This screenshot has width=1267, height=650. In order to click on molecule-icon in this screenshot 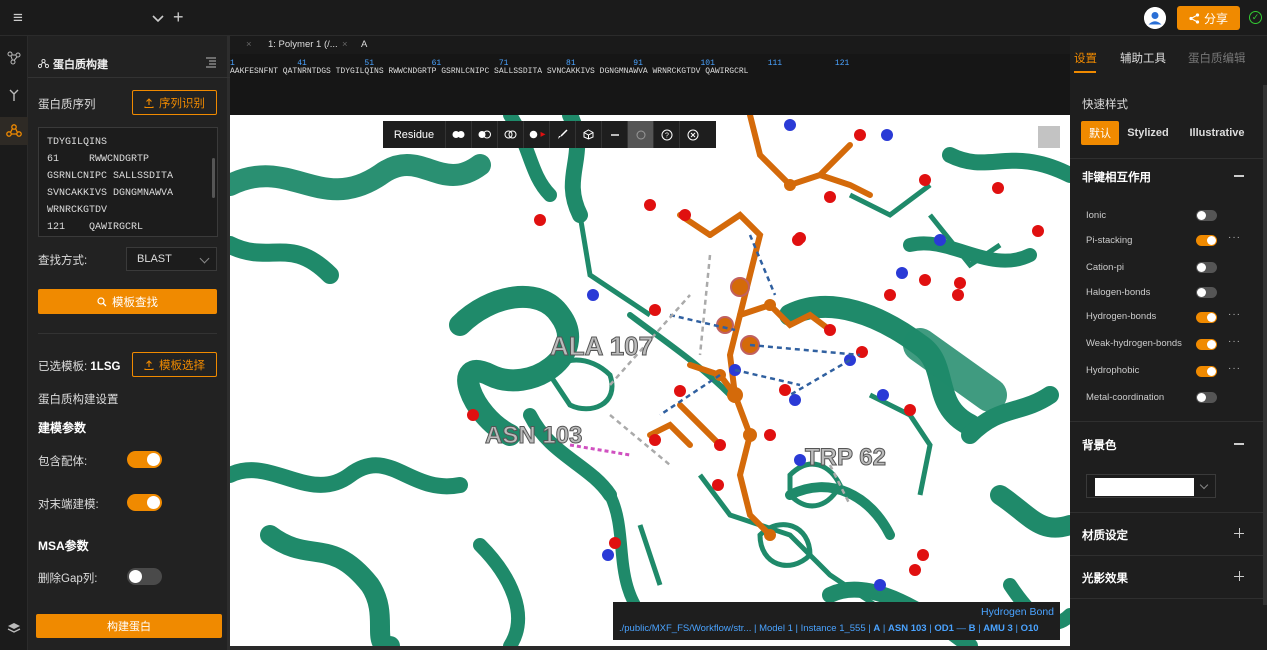, I will do `click(14, 58)`.